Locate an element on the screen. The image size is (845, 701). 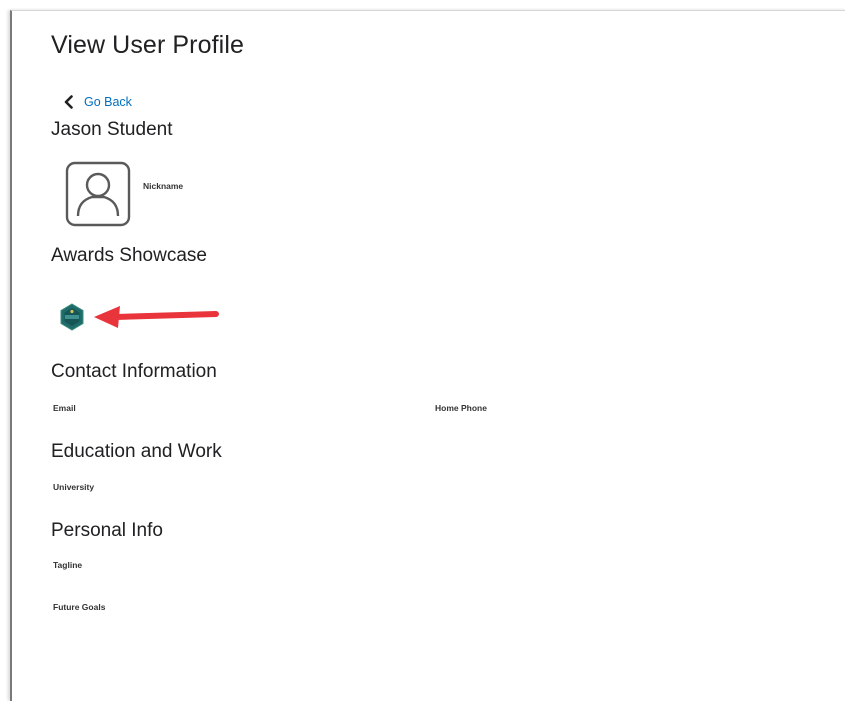
go-back-label: Go Back is located at coordinates (108, 102).